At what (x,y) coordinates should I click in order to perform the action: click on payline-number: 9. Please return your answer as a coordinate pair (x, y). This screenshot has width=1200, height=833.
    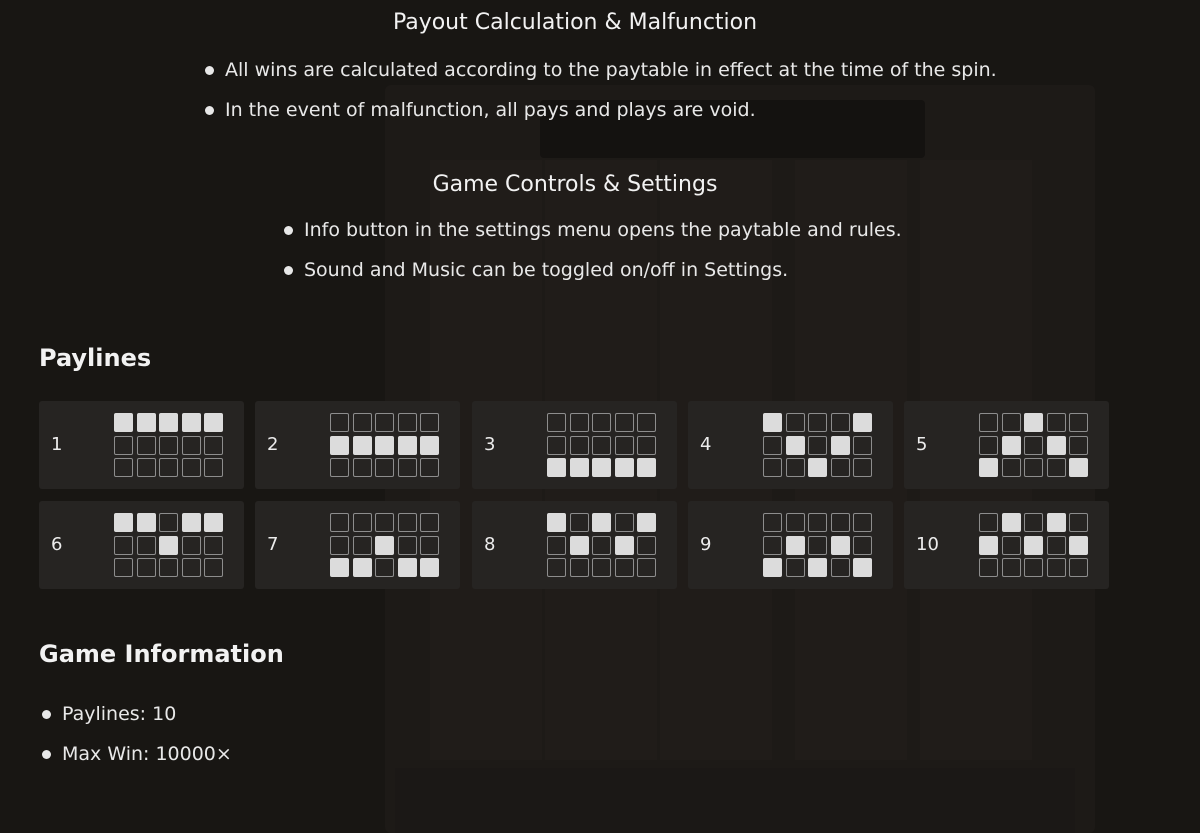
    Looking at the image, I should click on (706, 544).